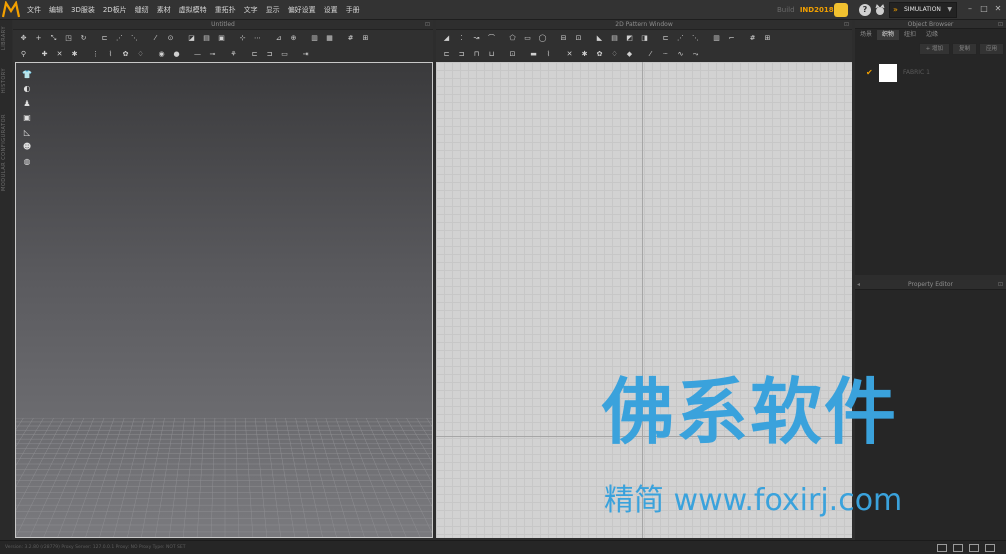 The image size is (1006, 554). Describe the element at coordinates (142, 10) in the screenshot. I see `menu-sewing: 缝纫` at that location.